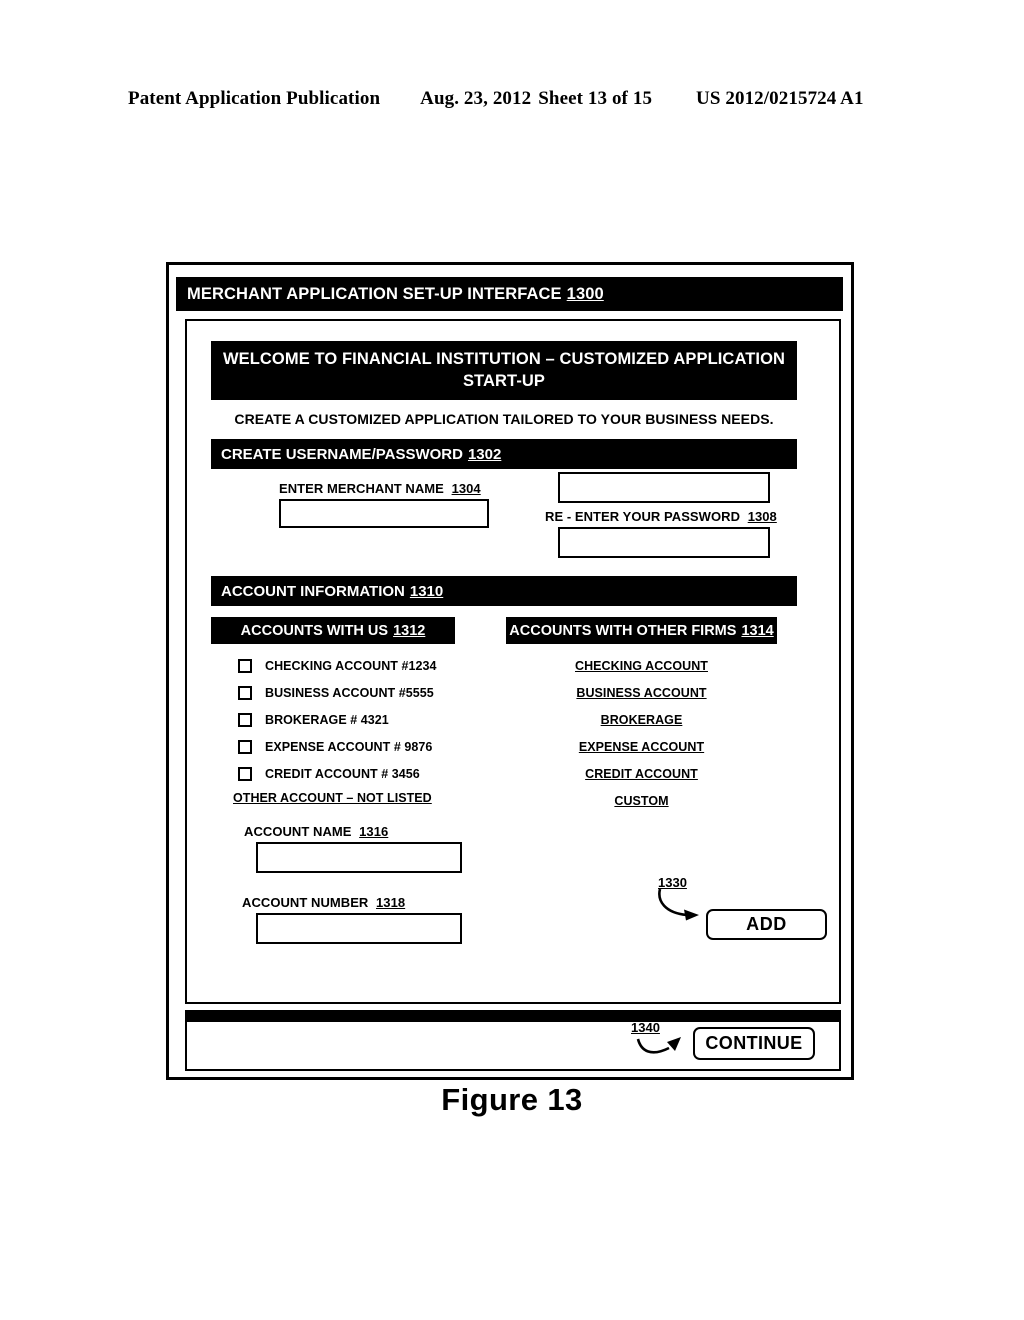 This screenshot has width=1024, height=1320. Describe the element at coordinates (504, 380) in the screenshot. I see `welcome-line-2: START-UP` at that location.